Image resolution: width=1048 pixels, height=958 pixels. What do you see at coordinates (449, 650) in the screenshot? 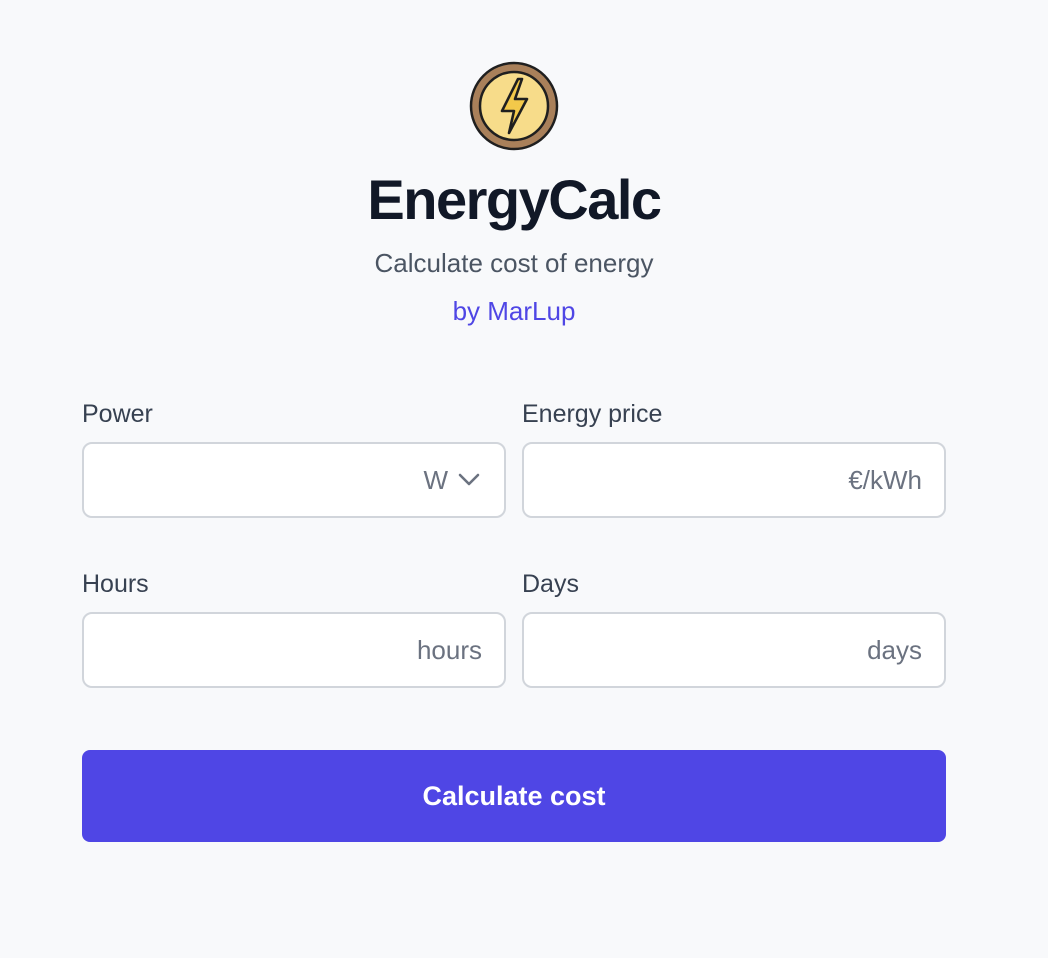
I see `hours-unit: hours` at bounding box center [449, 650].